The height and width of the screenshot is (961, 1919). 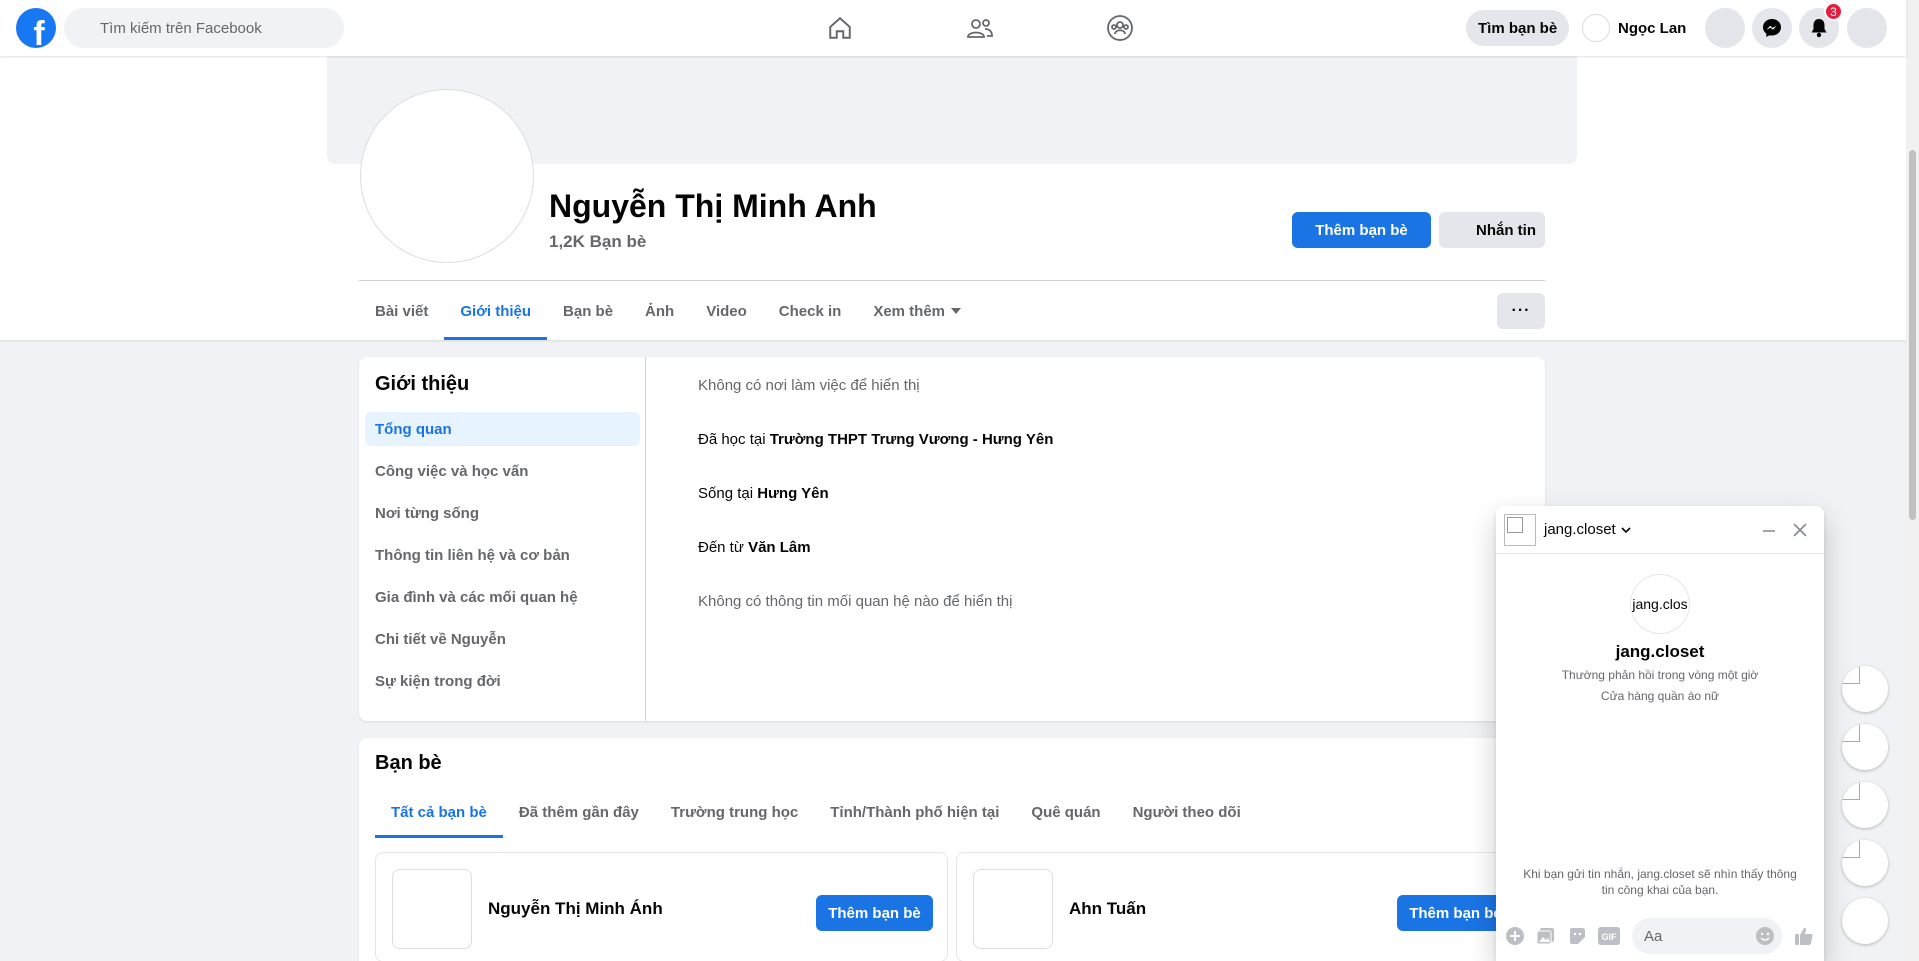 What do you see at coordinates (1769, 531) in the screenshot?
I see `minimize-icon` at bounding box center [1769, 531].